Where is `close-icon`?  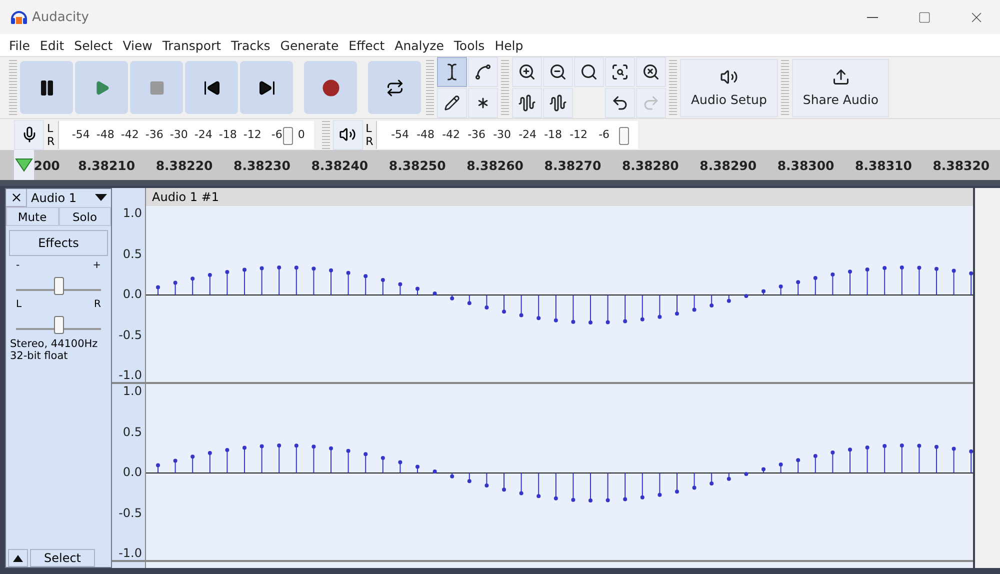
close-icon is located at coordinates (16, 197).